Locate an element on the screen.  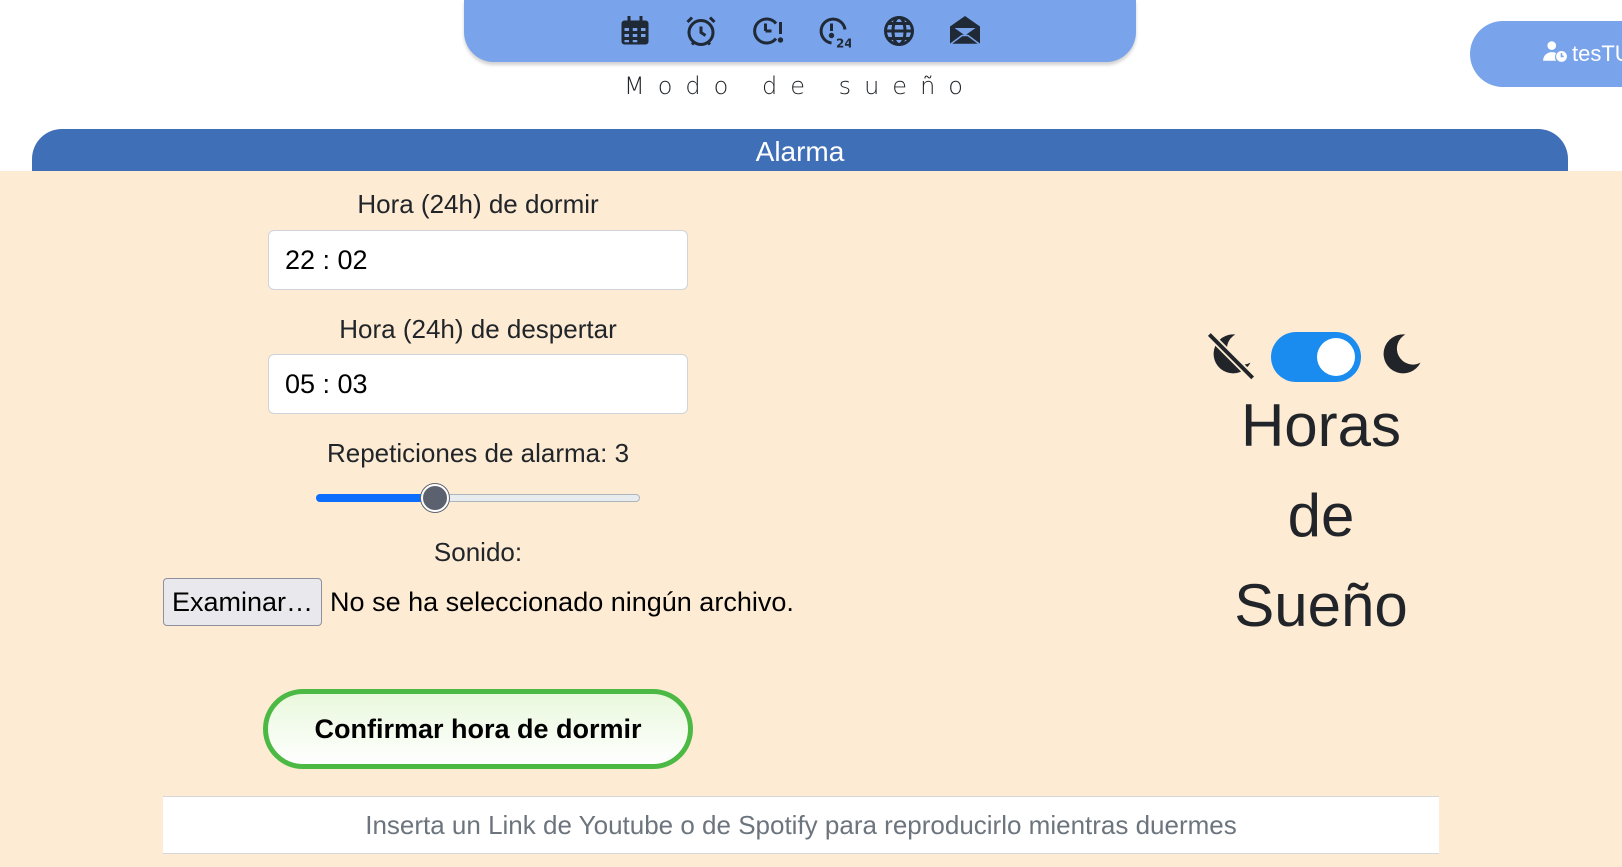
moon-slash-icon is located at coordinates (1231, 356).